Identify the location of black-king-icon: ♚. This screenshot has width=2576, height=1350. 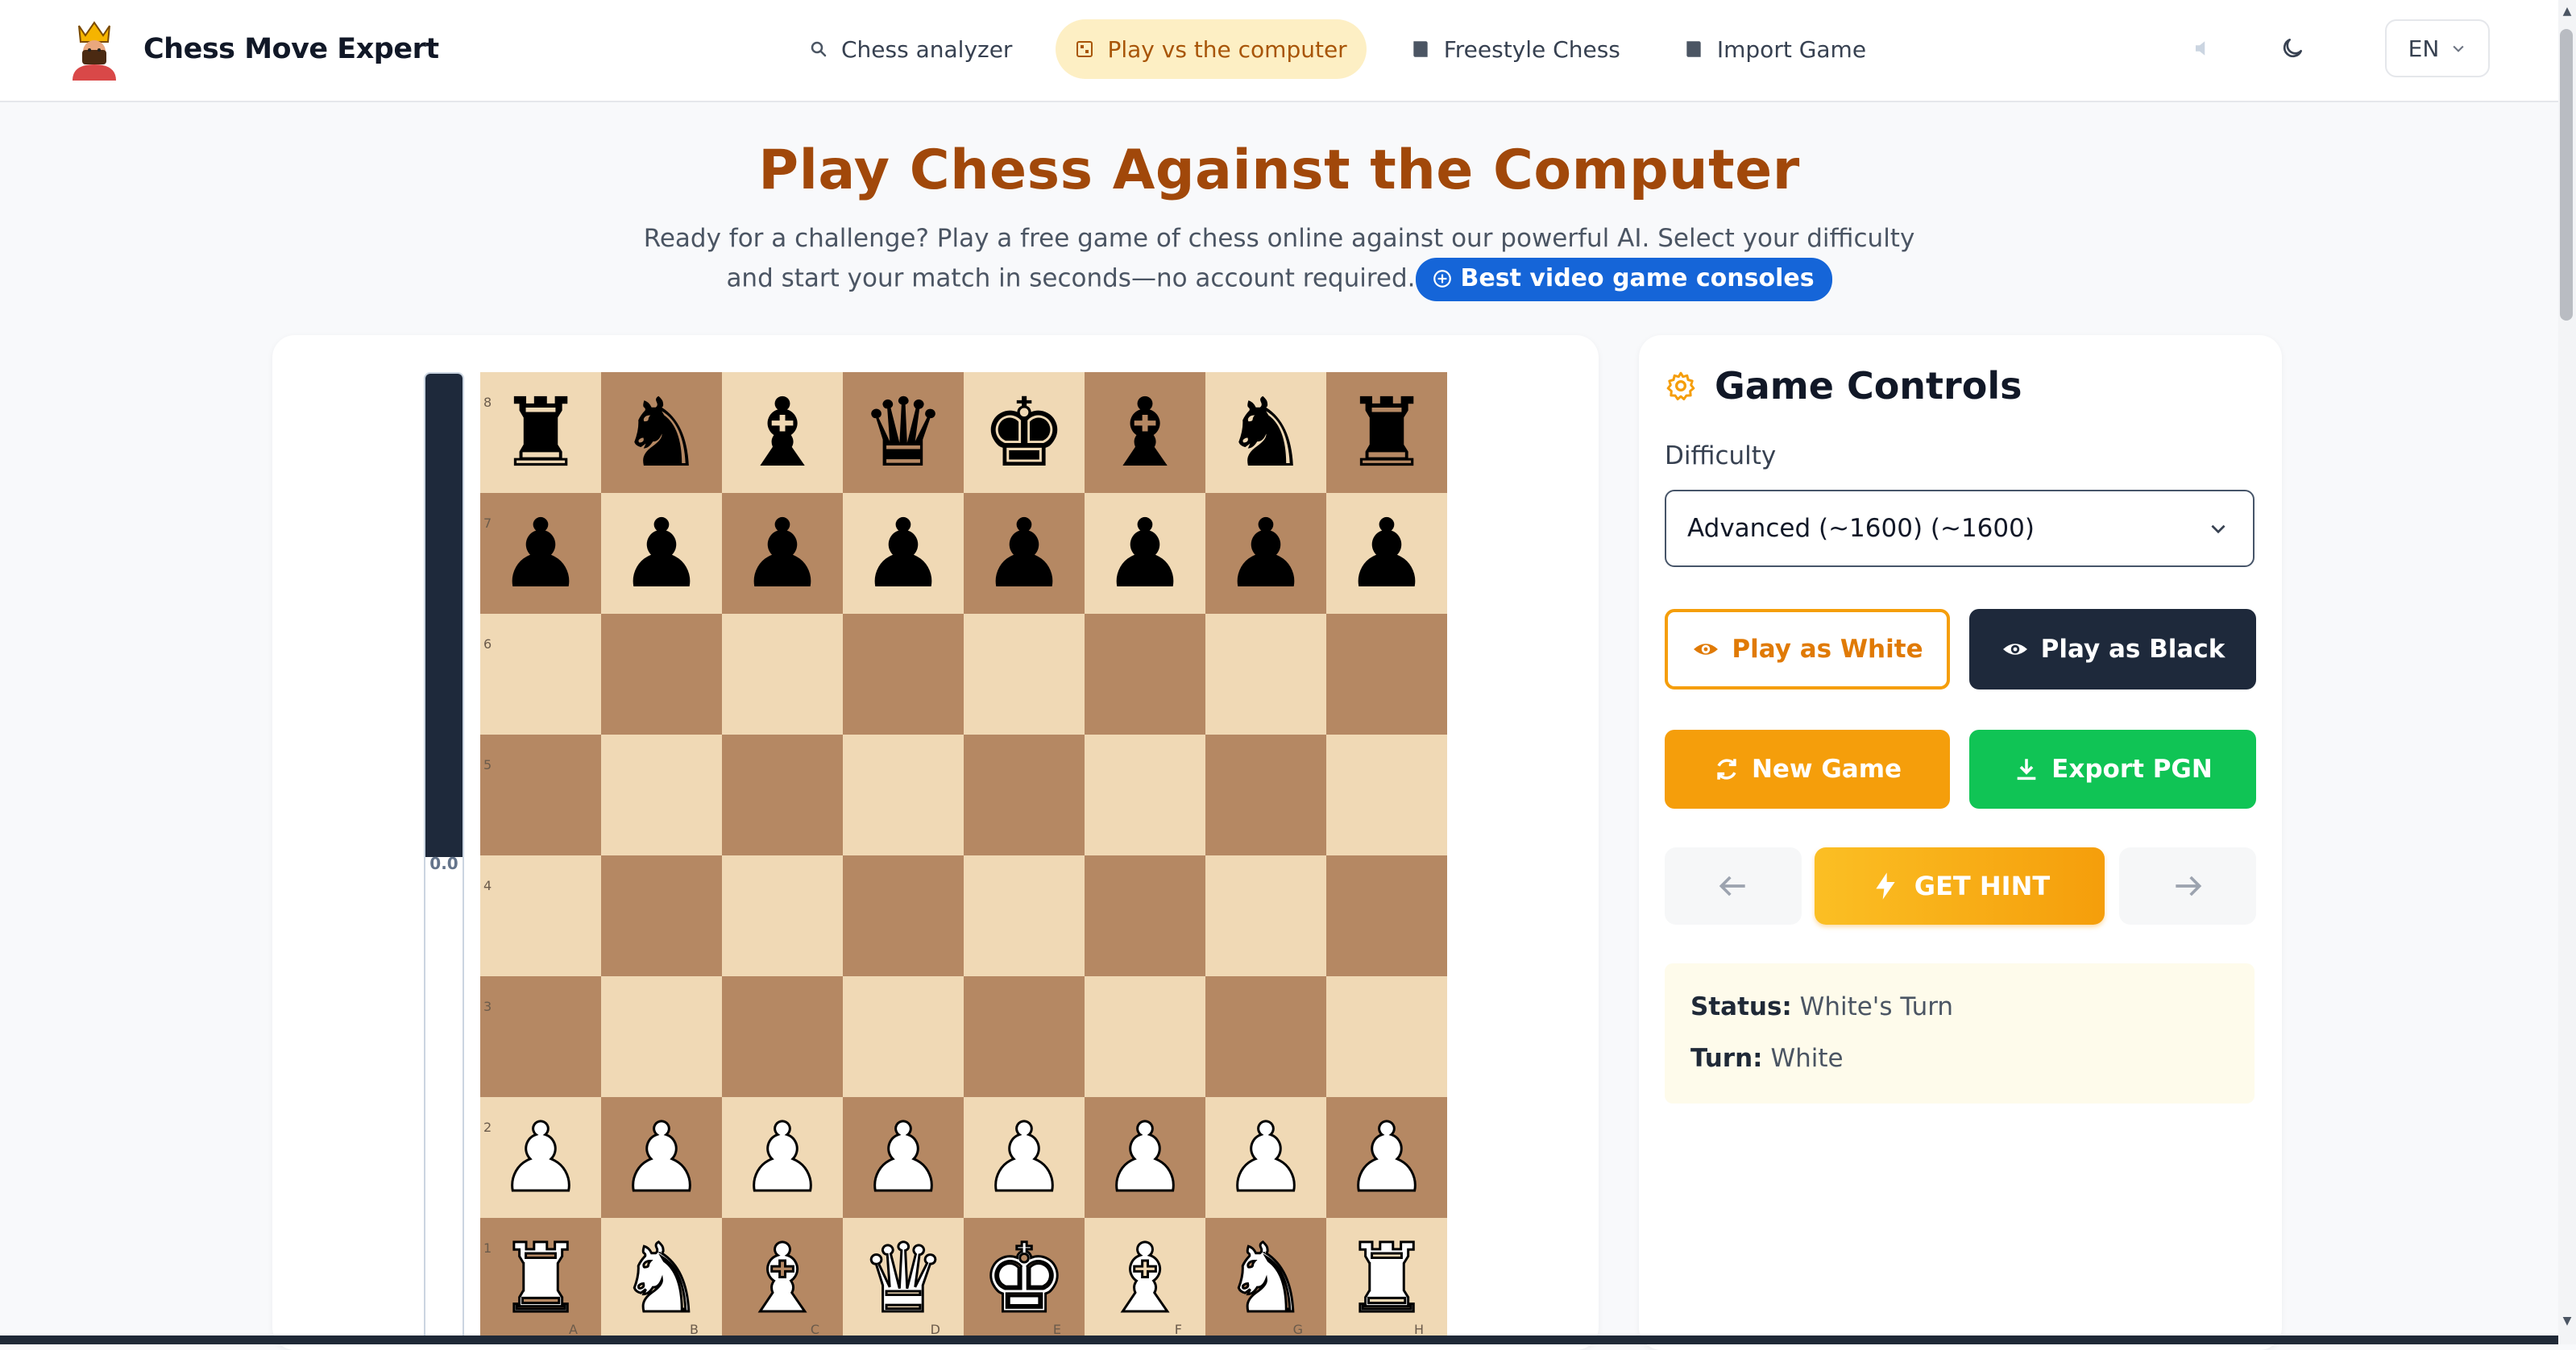
(1024, 432).